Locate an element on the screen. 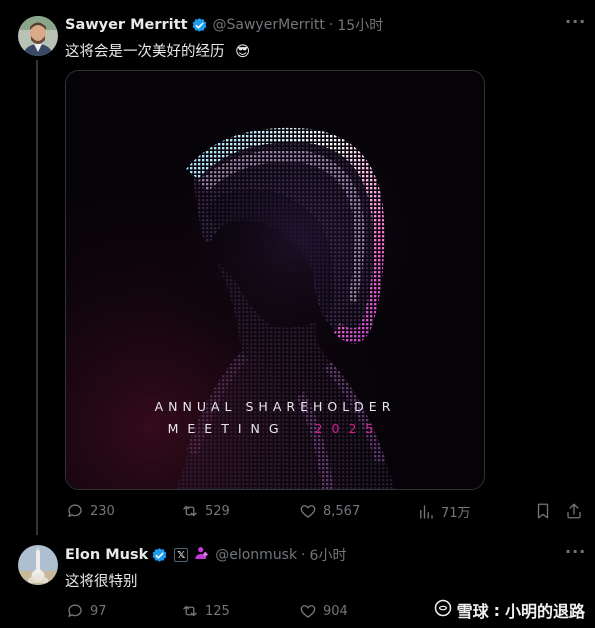 The image size is (595, 628). tweet-time: 15小时 is located at coordinates (360, 25).